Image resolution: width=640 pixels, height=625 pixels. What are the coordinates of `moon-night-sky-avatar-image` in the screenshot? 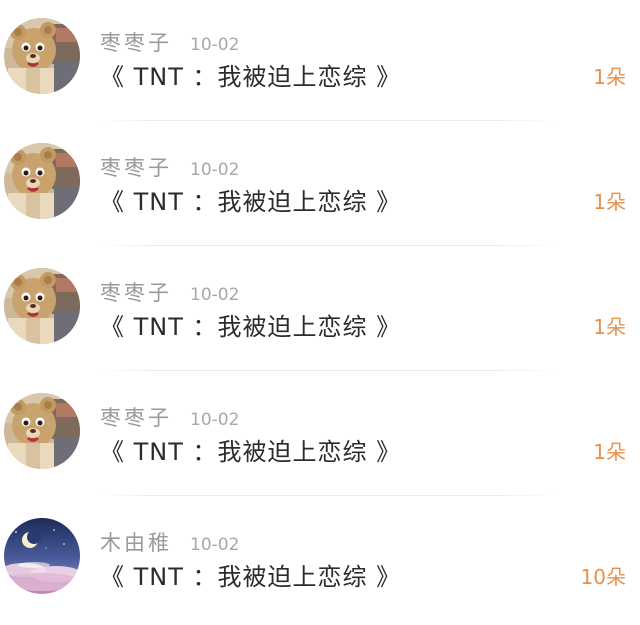 It's located at (42, 556).